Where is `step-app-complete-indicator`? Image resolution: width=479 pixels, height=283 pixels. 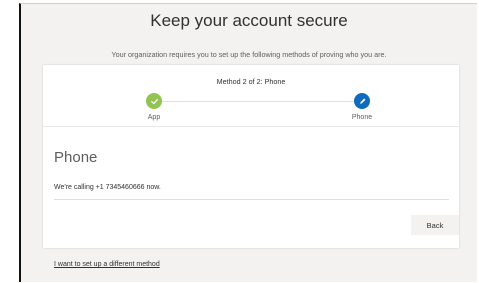 step-app-complete-indicator is located at coordinates (154, 101).